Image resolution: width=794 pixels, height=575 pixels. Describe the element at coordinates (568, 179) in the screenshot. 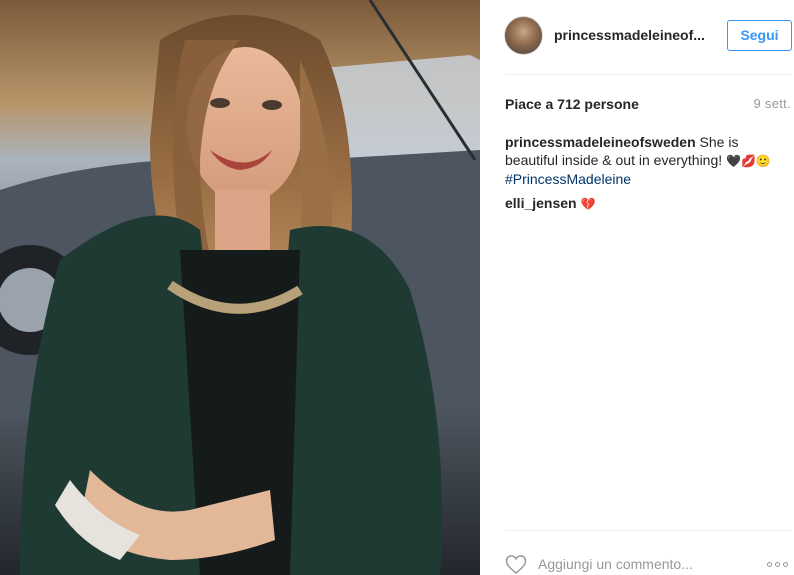

I see `comment-hashtag: #PrincessMadeleine` at that location.